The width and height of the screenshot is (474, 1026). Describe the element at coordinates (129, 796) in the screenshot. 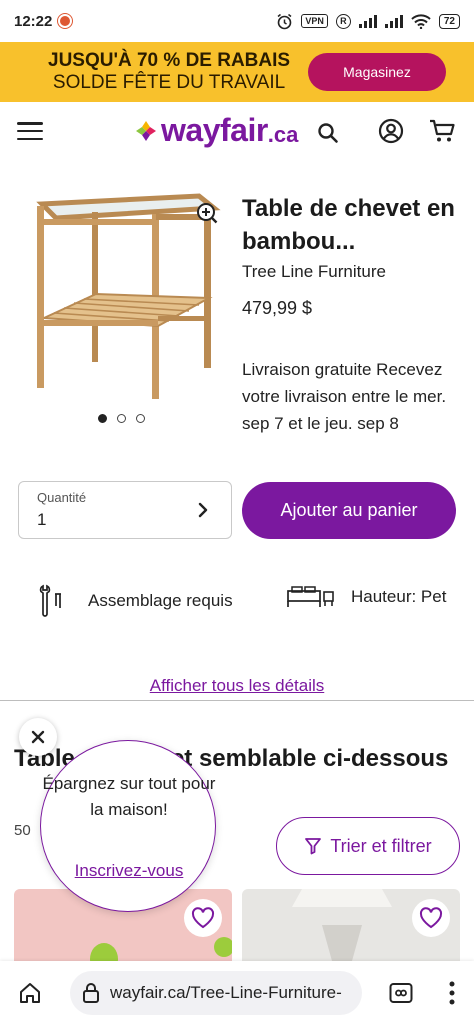

I see `popup-message: Épargnez sur tout pour la maison!` at that location.